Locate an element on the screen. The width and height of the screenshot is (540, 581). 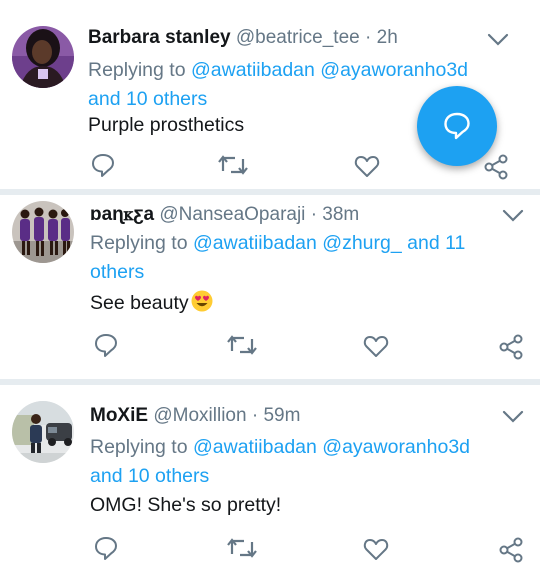
compose-reply-button is located at coordinates (457, 126).